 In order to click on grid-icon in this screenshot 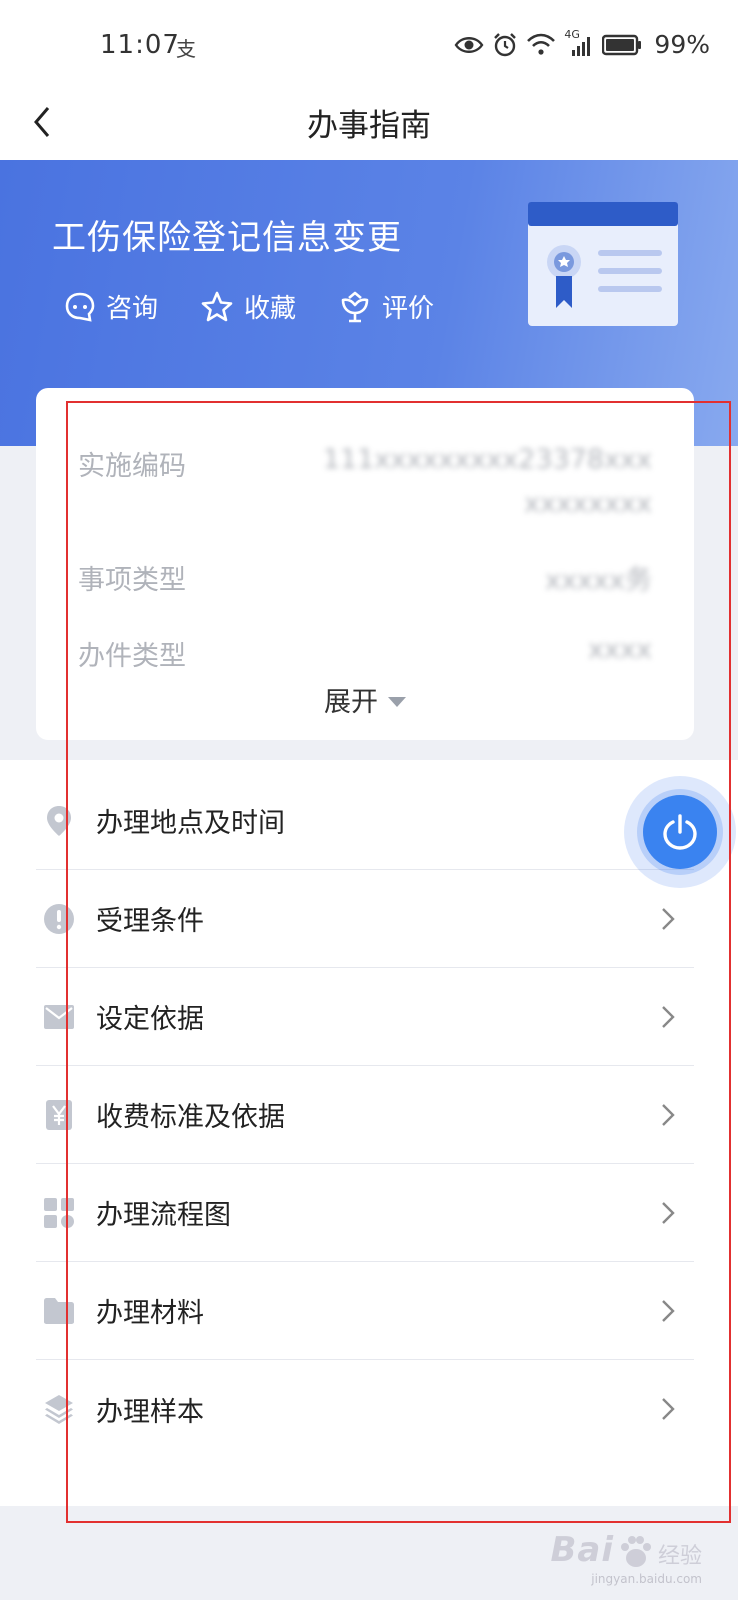, I will do `click(59, 1213)`.